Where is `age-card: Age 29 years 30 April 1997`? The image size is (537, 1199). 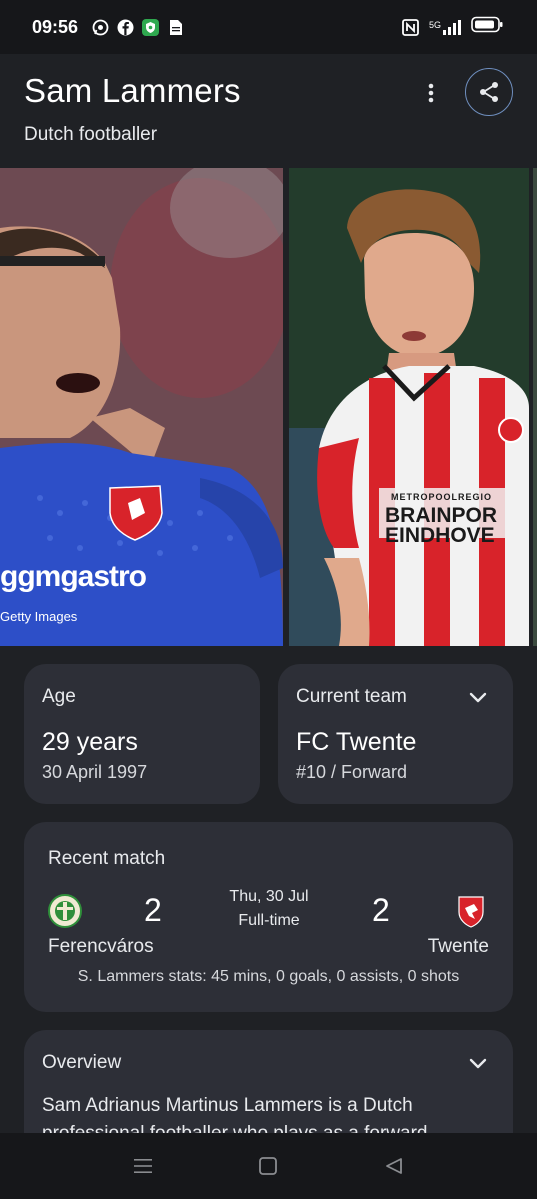 age-card: Age 29 years 30 April 1997 is located at coordinates (142, 734).